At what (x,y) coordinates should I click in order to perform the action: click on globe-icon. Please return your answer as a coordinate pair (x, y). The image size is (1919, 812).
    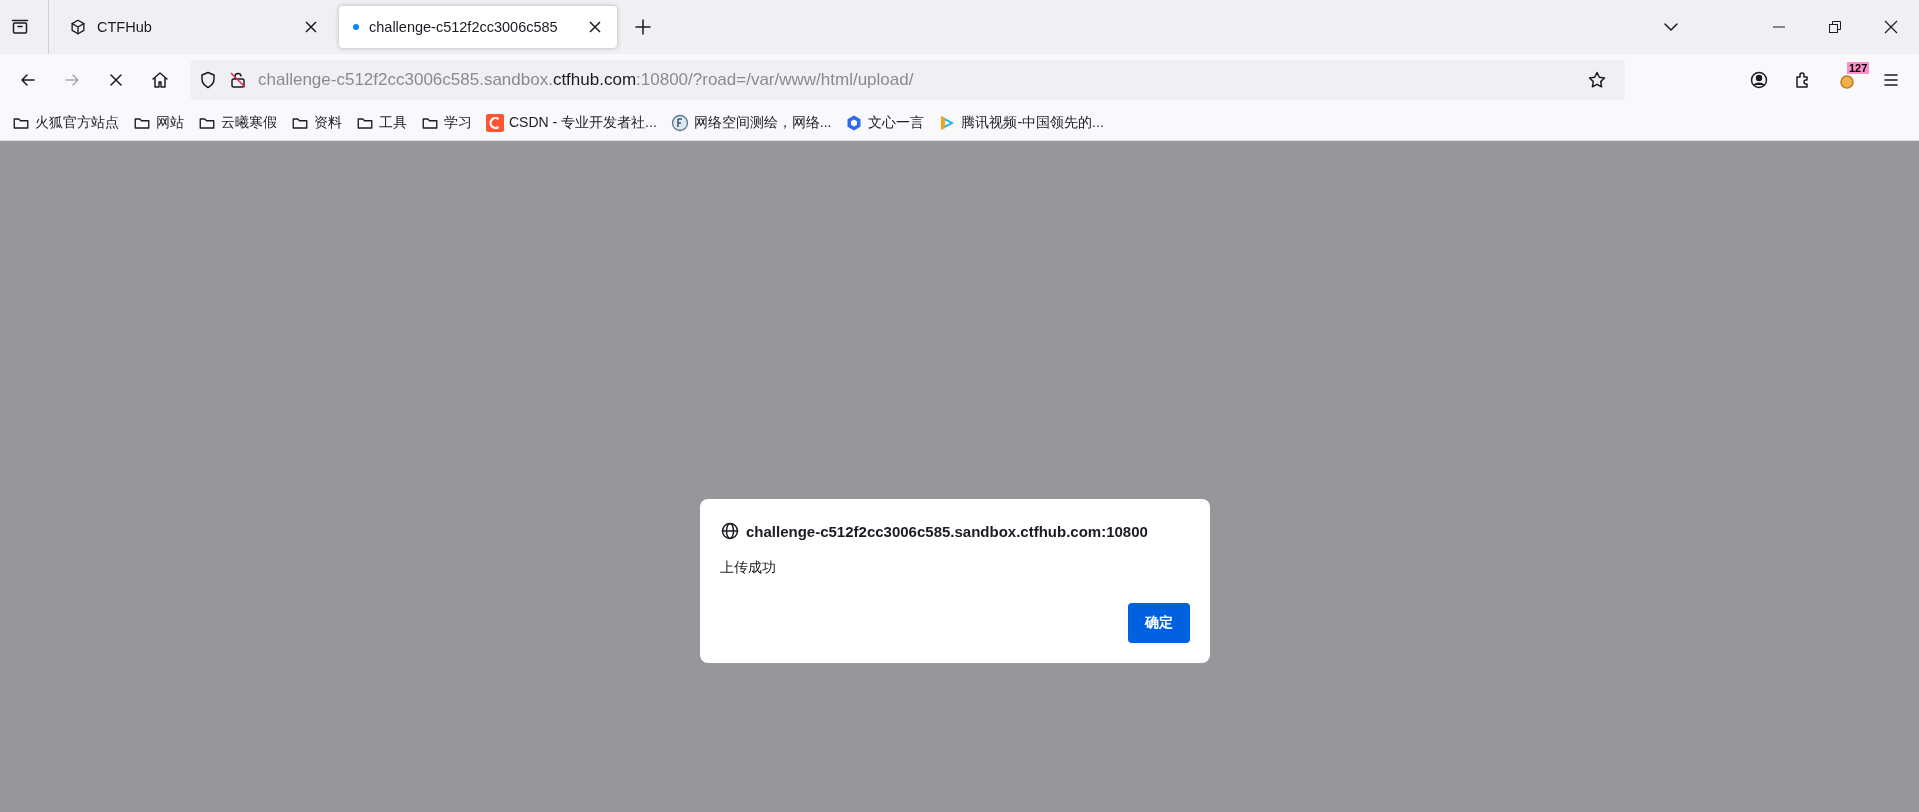
    Looking at the image, I should click on (730, 531).